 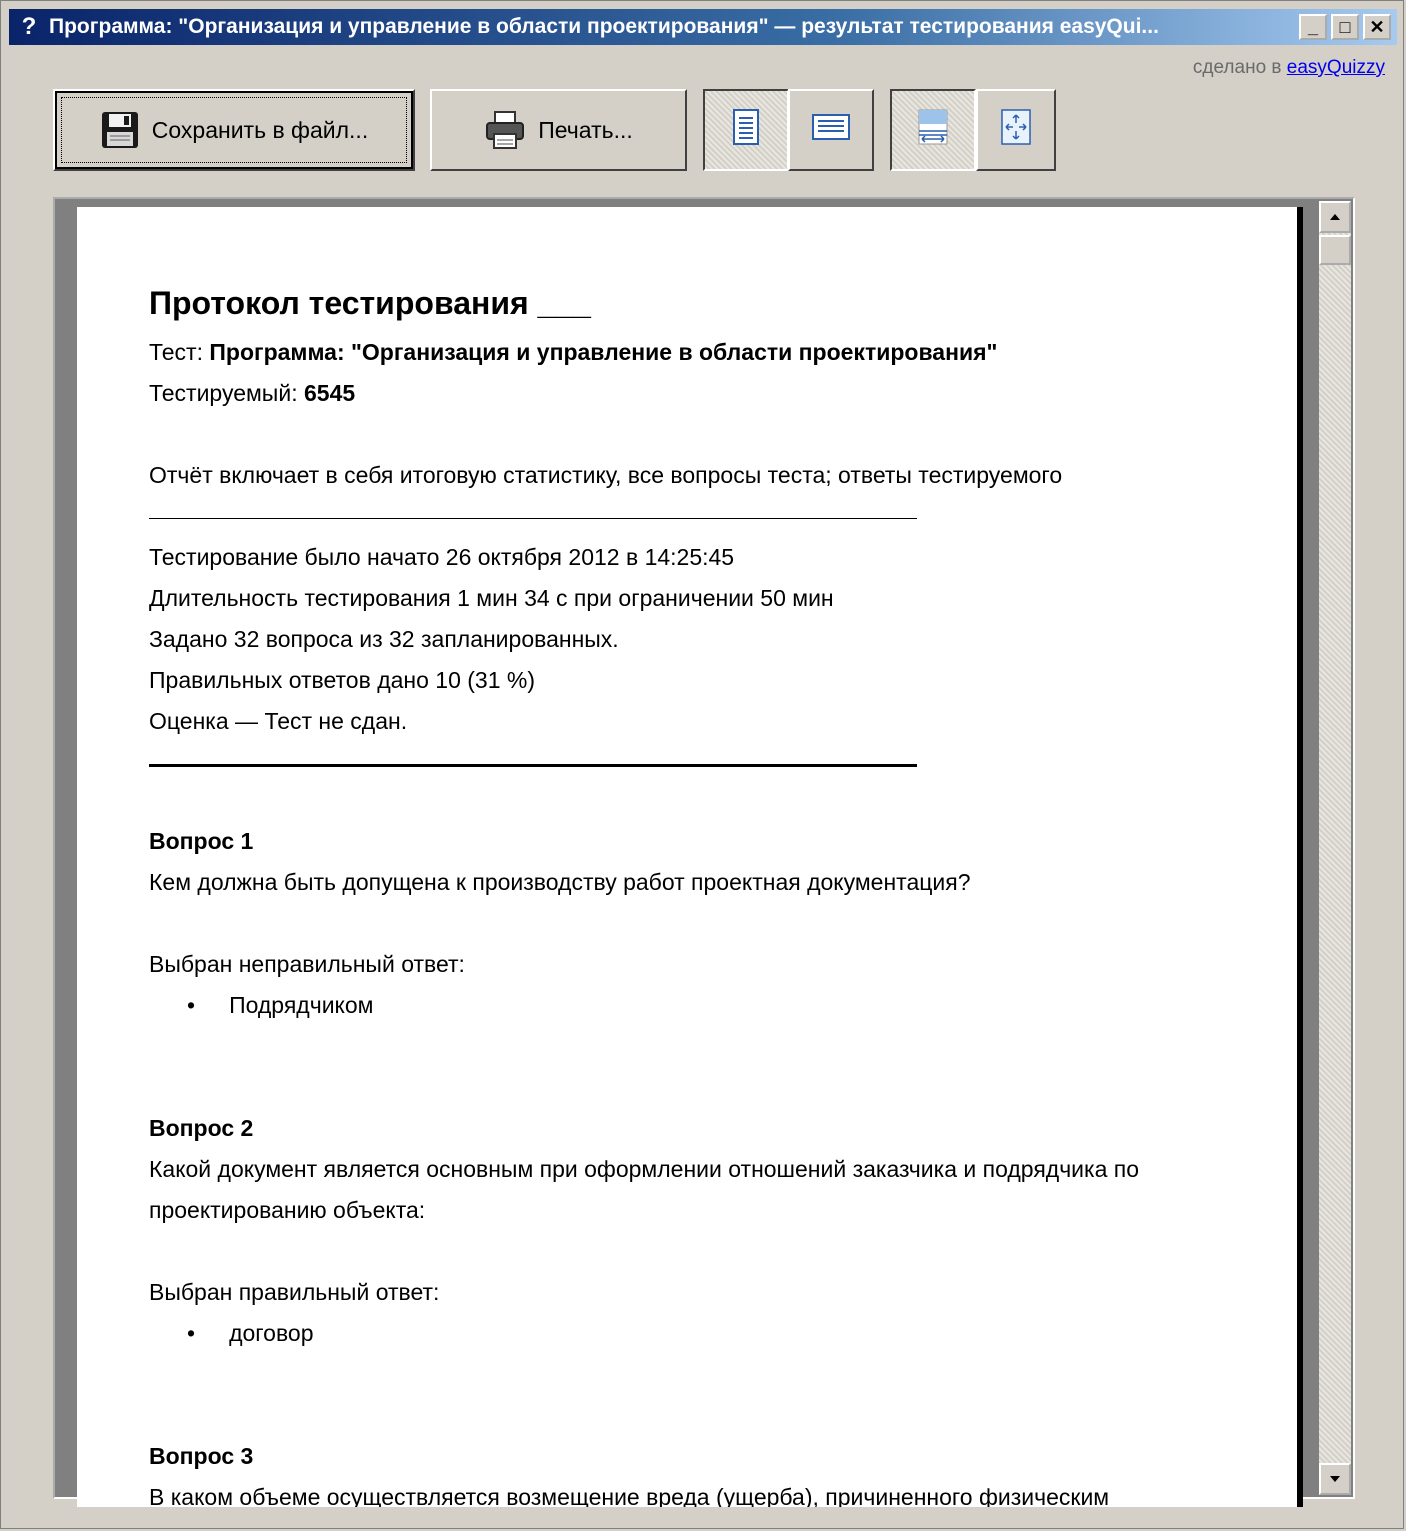 I want to click on question-title: Вопрос 3, so click(x=201, y=1456).